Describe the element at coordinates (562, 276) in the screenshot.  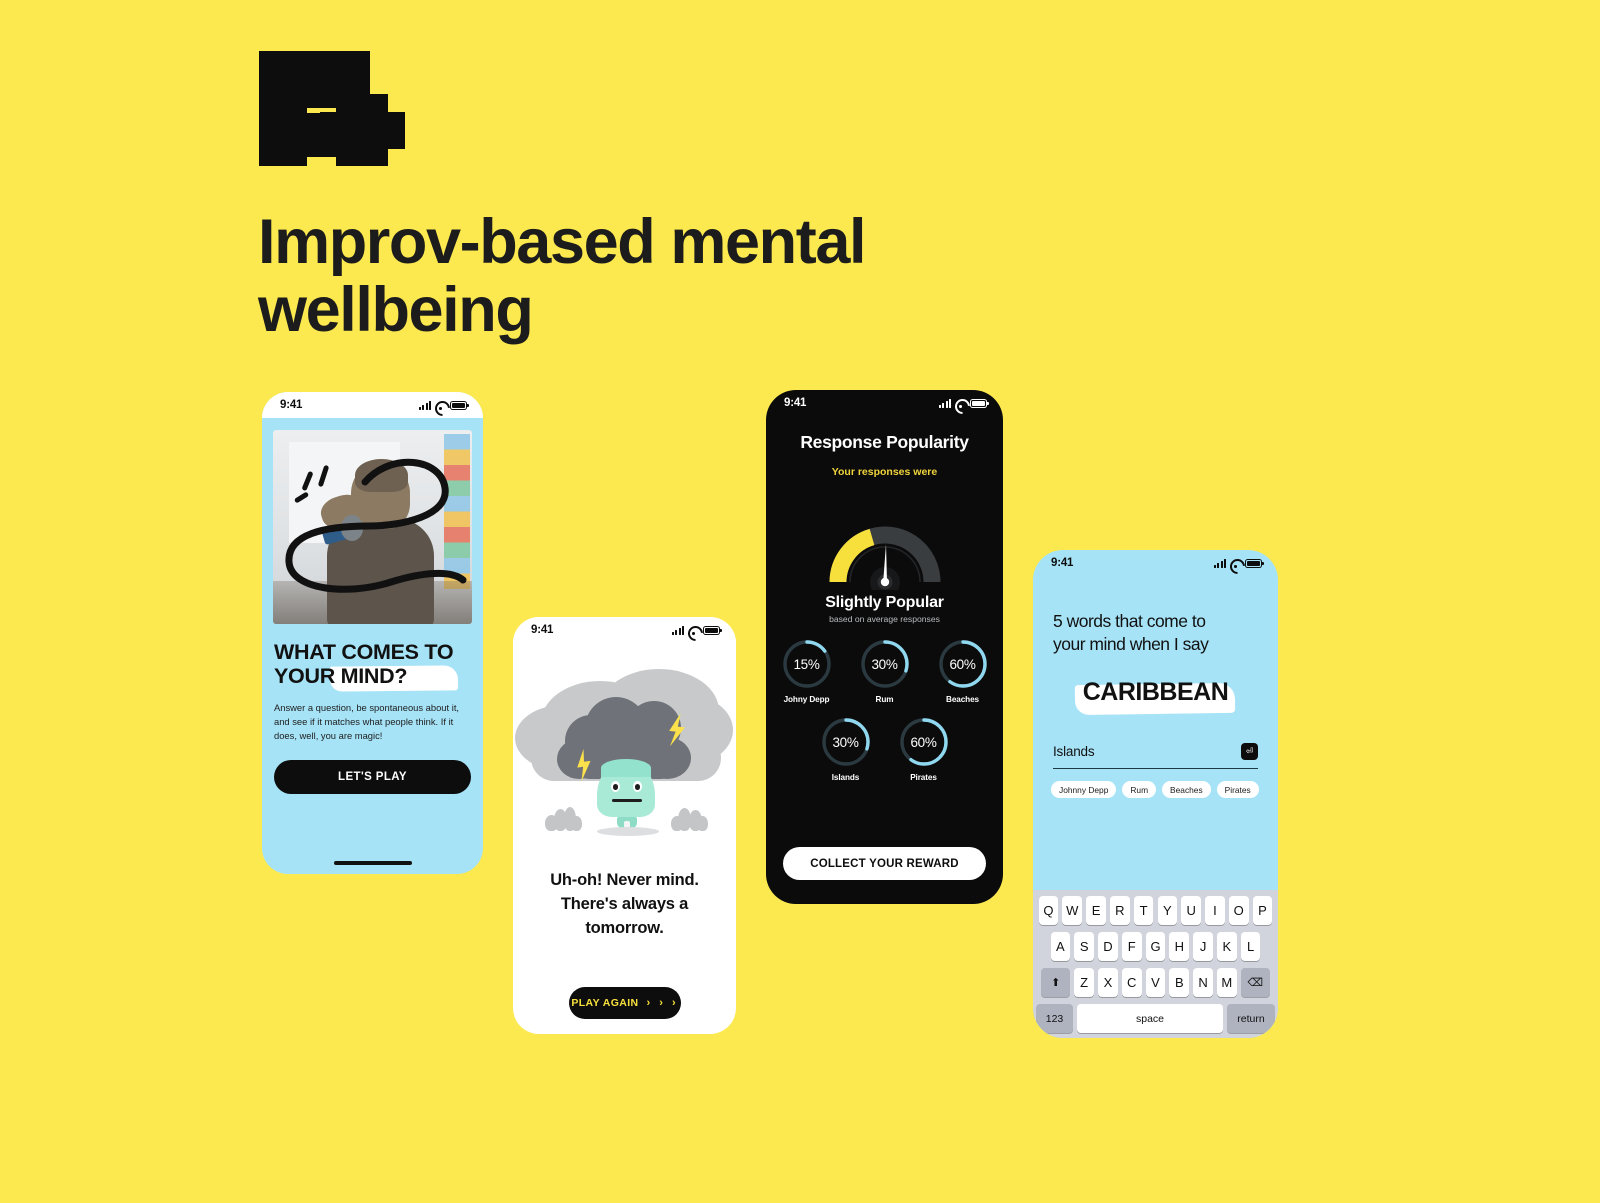
I see `page-title: Improv-based mental wellbeing` at that location.